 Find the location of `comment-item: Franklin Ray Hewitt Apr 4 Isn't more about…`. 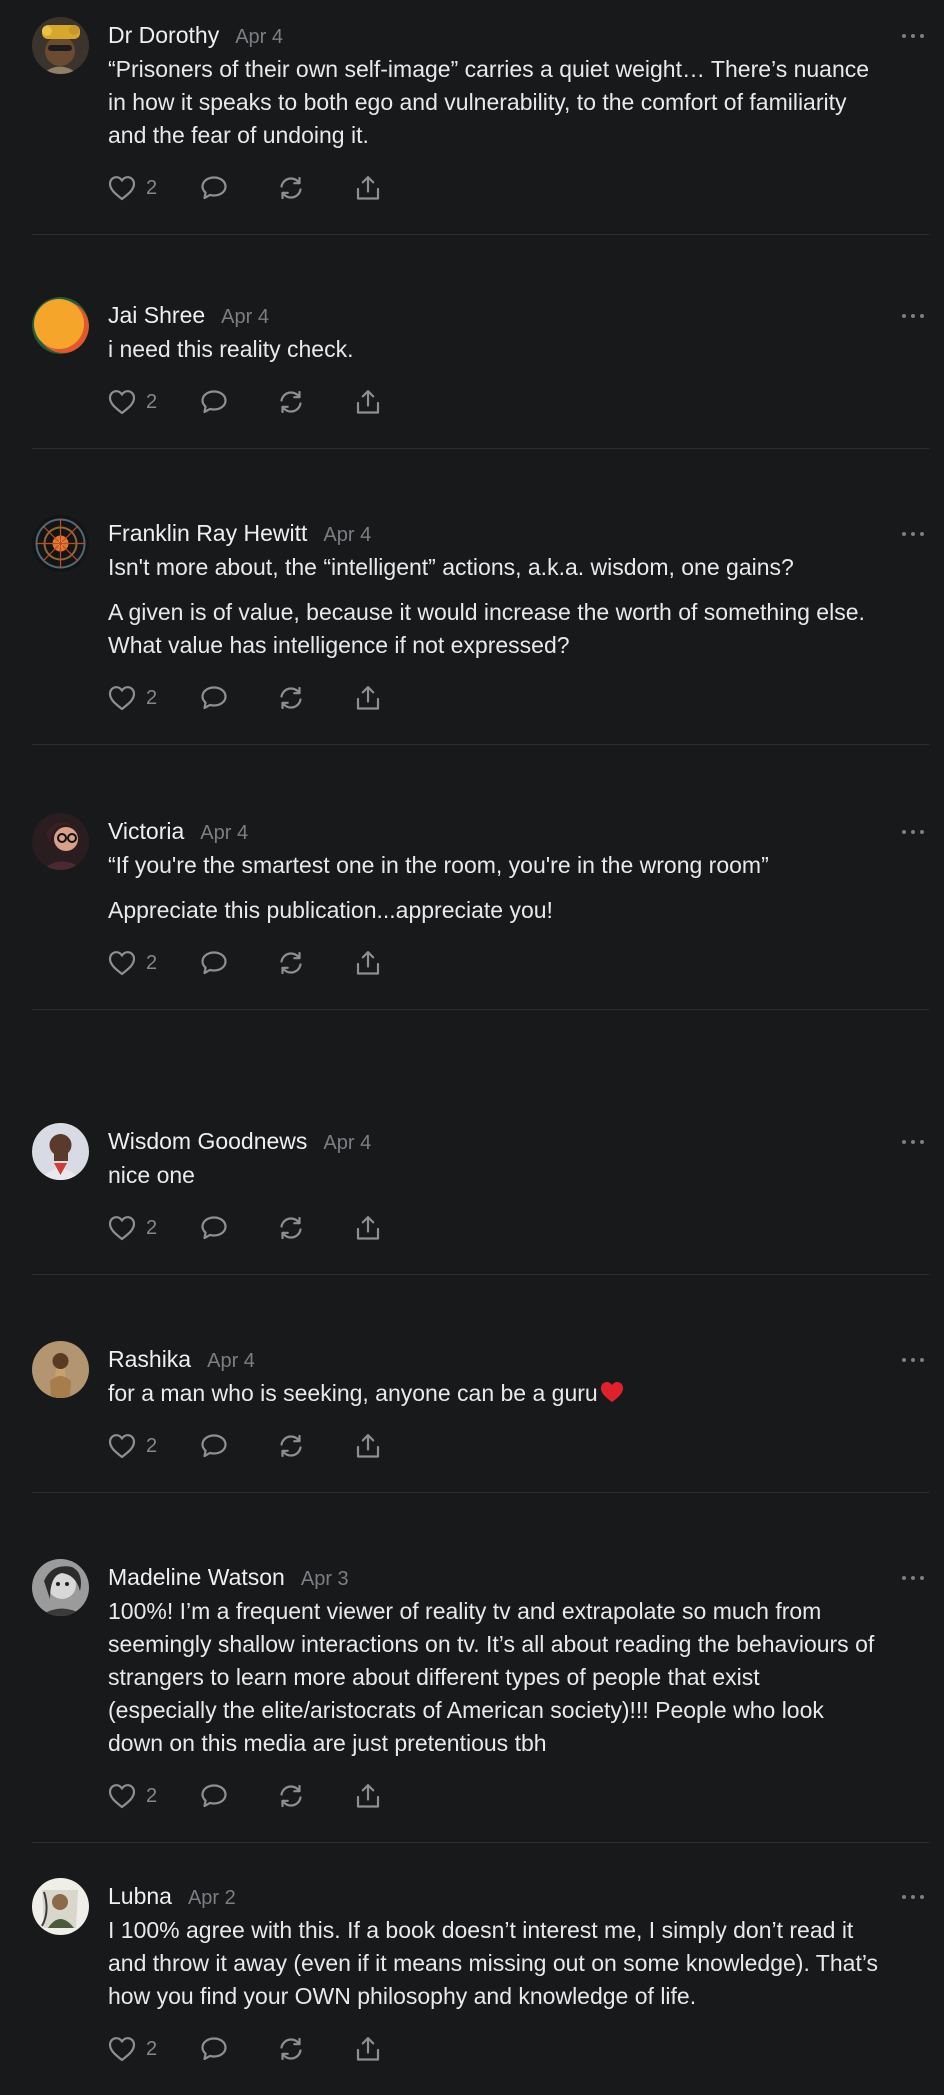

comment-item: Franklin Ray Hewitt Apr 4 Isn't more about… is located at coordinates (480, 597).